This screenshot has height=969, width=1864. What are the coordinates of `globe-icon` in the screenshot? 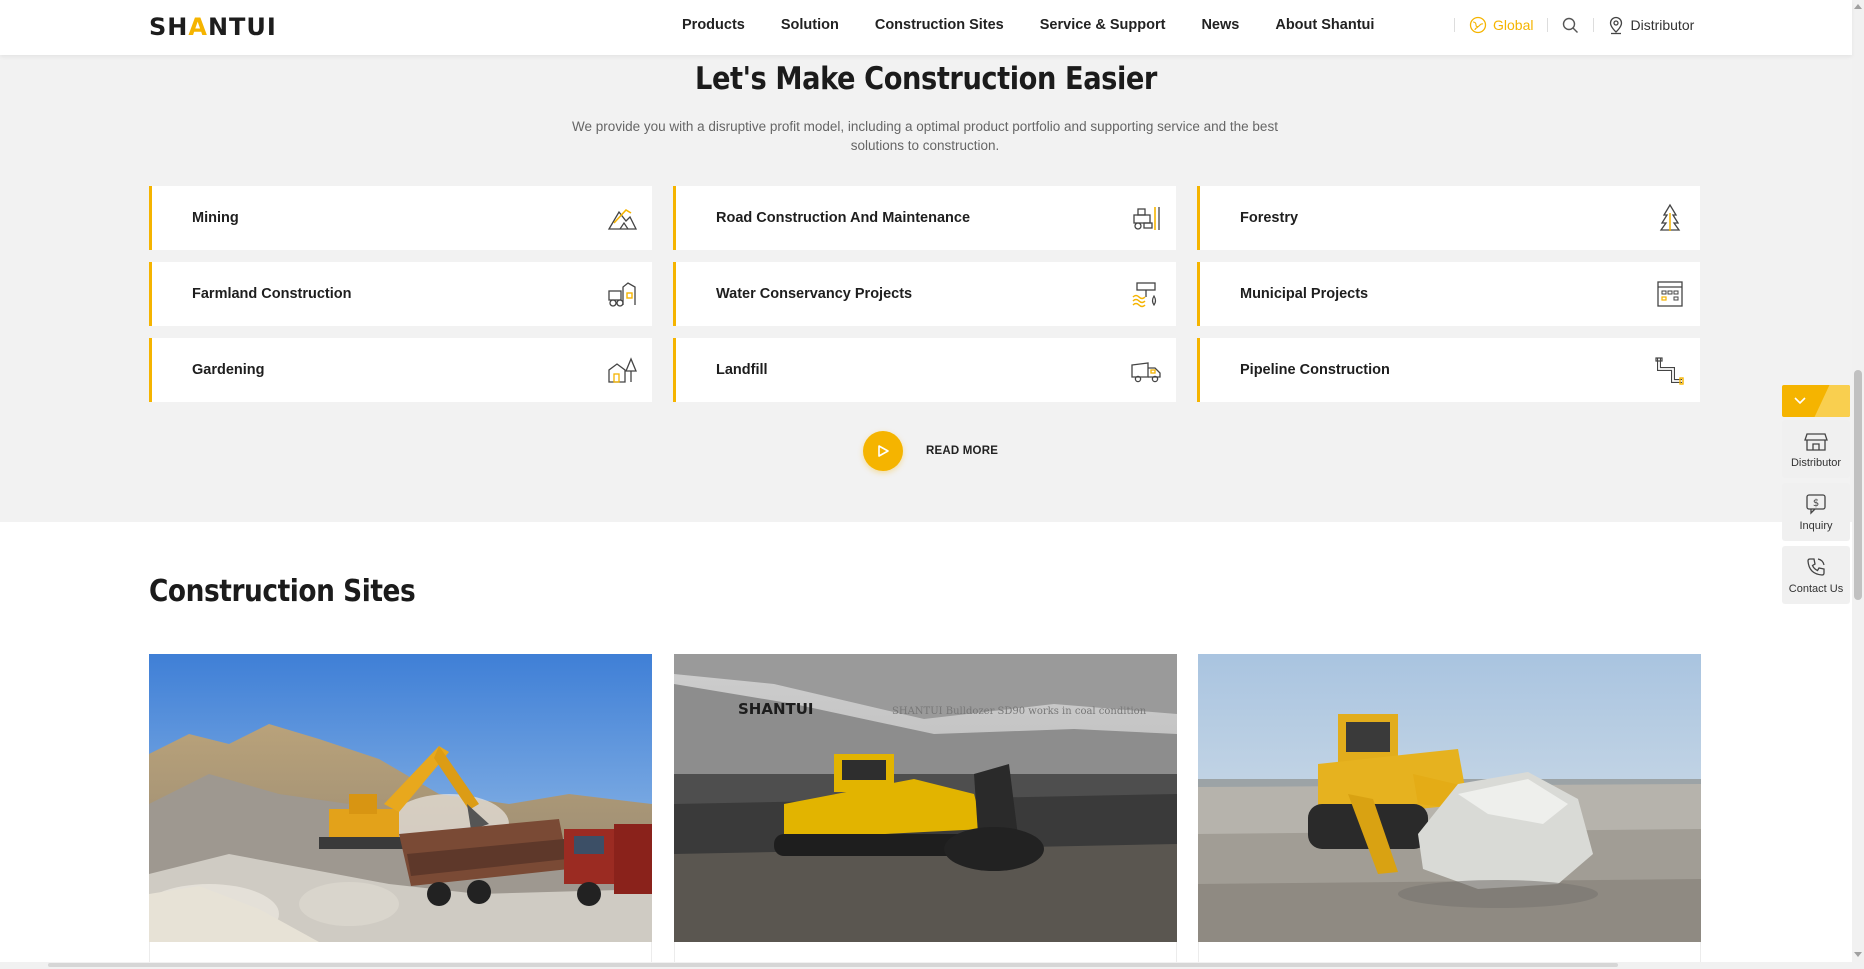 It's located at (1478, 25).